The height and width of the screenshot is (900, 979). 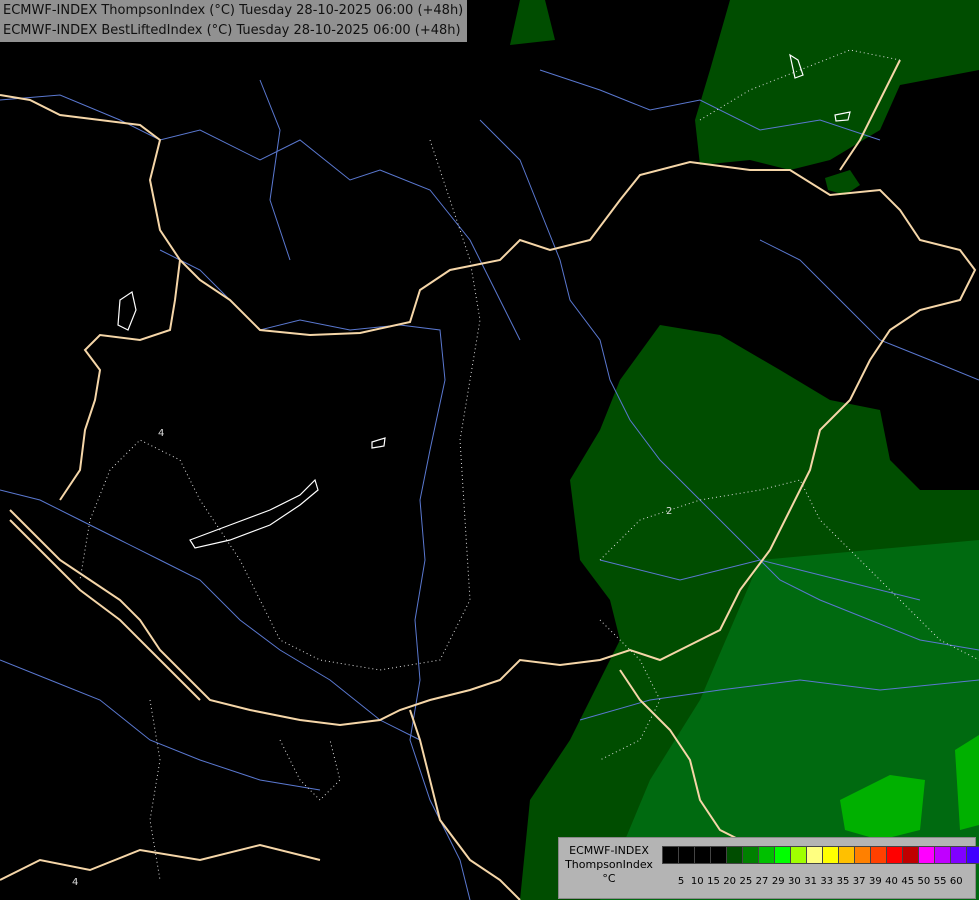 I want to click on legend-model: ECMWF-INDEX, so click(x=609, y=850).